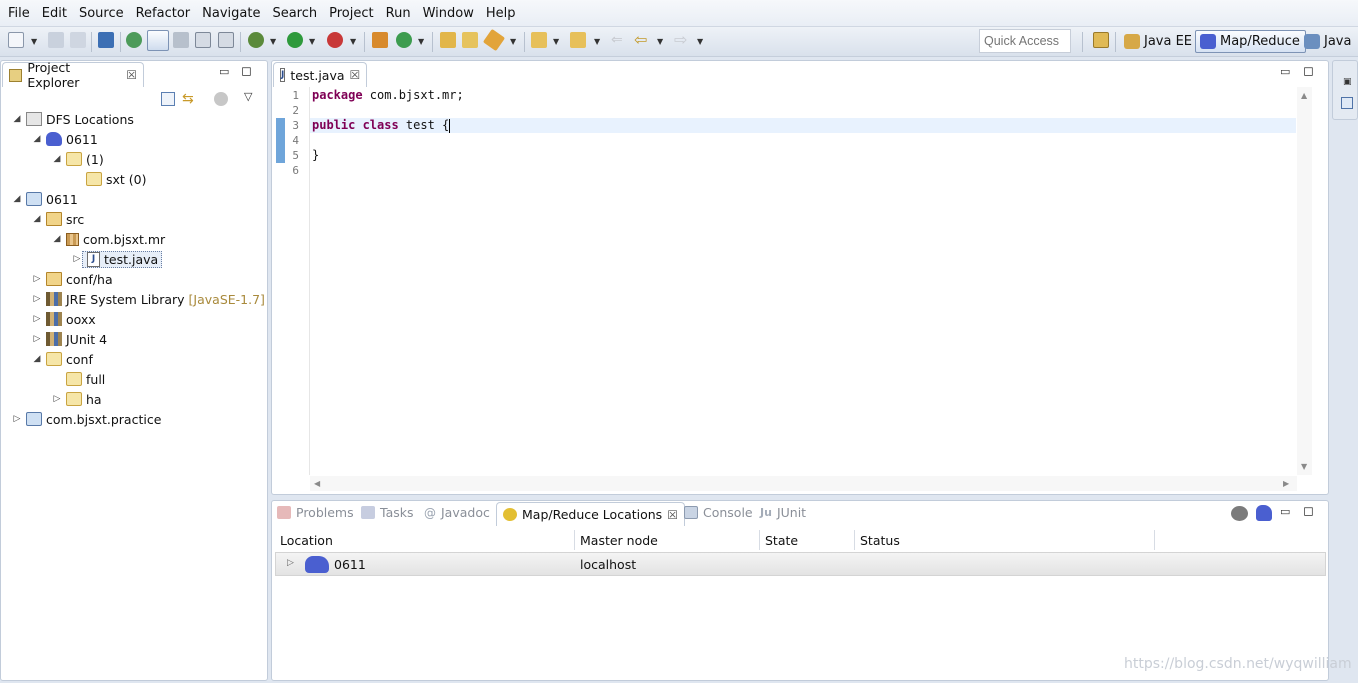 This screenshot has width=1358, height=683. What do you see at coordinates (273, 41) in the screenshot?
I see `debug-dropdown-icon: ▼` at bounding box center [273, 41].